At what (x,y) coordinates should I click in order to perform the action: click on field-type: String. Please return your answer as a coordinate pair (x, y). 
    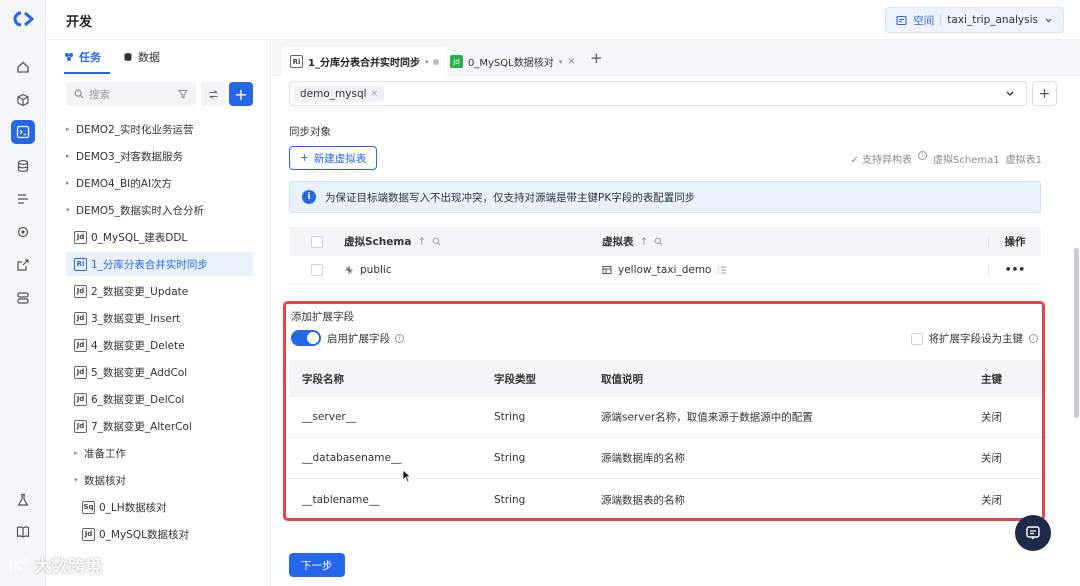
    Looking at the image, I should click on (510, 417).